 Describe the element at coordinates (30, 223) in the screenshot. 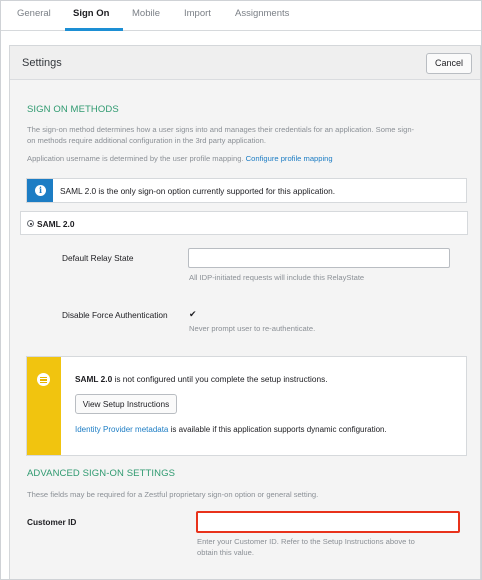

I see `saml-radio` at that location.